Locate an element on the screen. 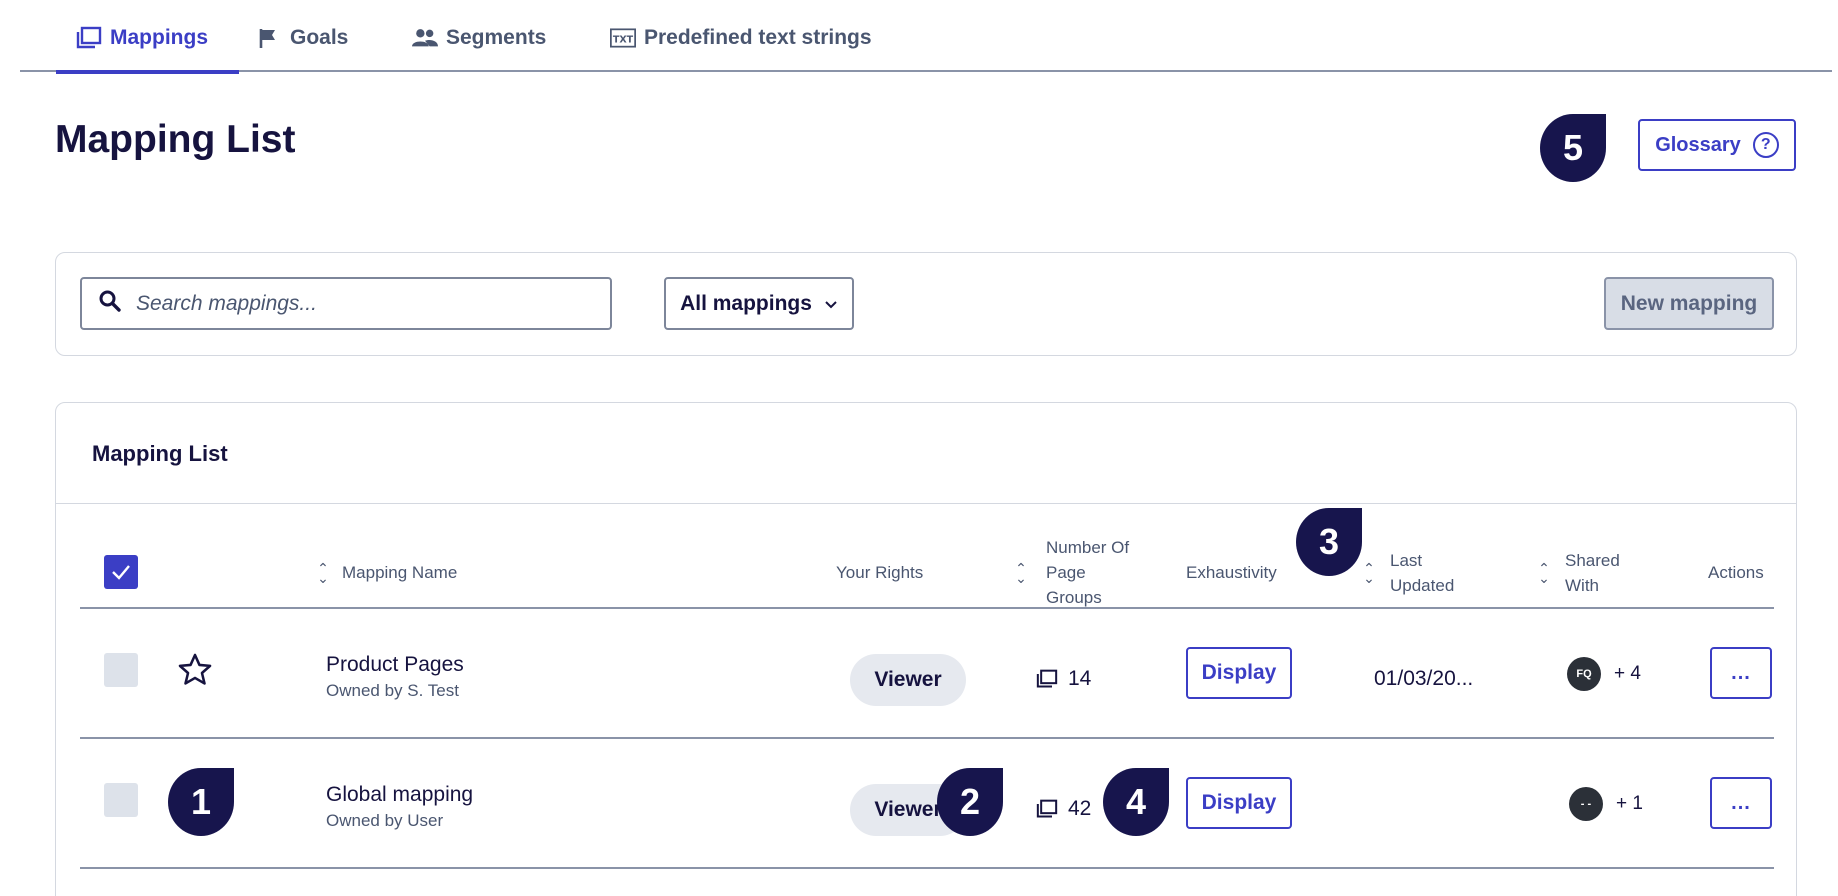 The height and width of the screenshot is (896, 1838). tab-label: Goals is located at coordinates (319, 37).